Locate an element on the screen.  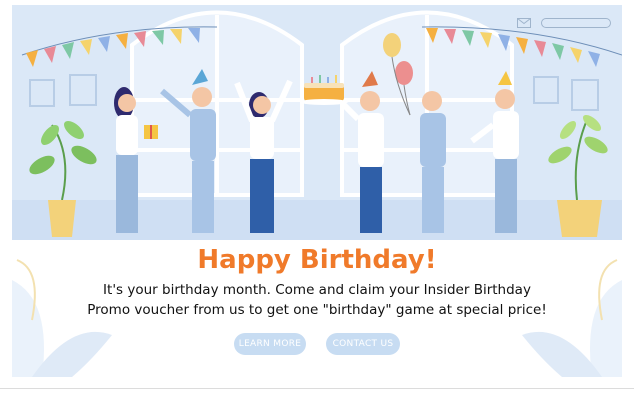
greeting-title: Happy Birthday! is located at coordinates (317, 260).